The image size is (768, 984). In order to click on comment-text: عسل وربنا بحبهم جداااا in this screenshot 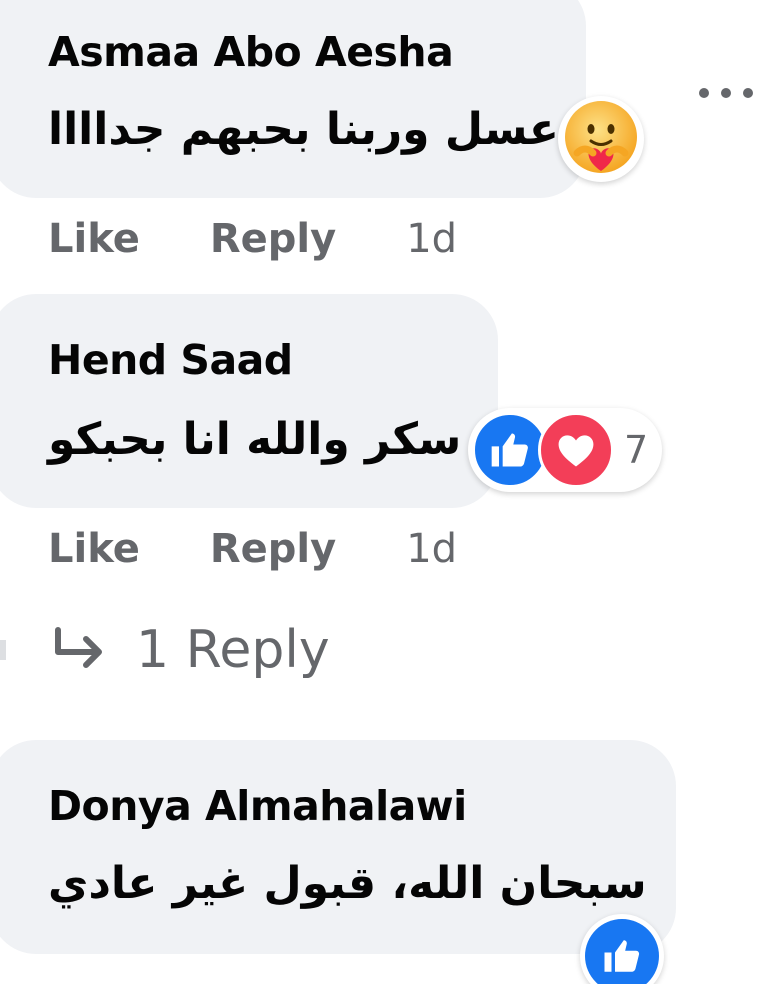, I will do `click(303, 129)`.